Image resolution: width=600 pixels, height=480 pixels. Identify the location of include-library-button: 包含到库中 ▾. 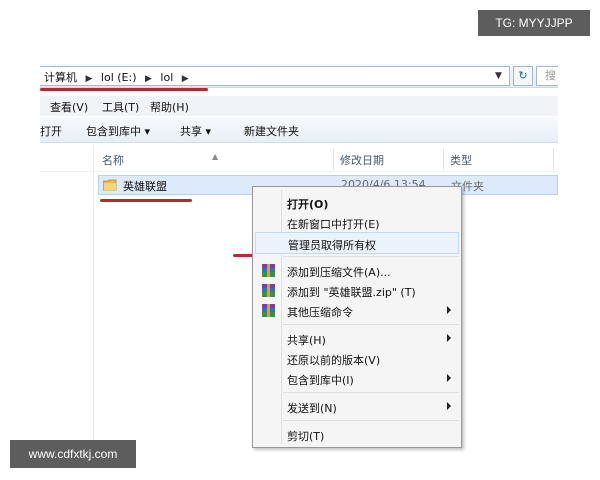
(118, 131).